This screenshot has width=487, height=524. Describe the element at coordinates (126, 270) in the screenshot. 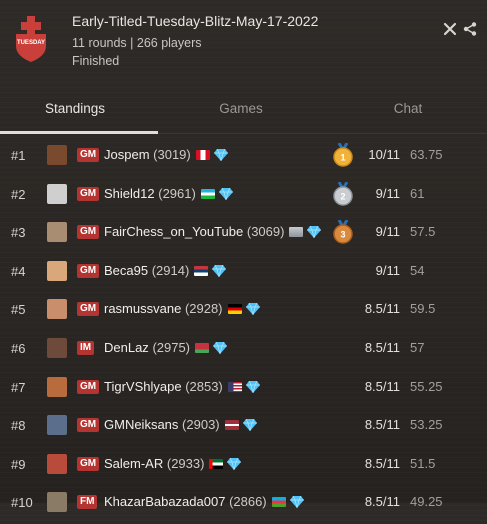

I see `player-name: Beca95` at that location.